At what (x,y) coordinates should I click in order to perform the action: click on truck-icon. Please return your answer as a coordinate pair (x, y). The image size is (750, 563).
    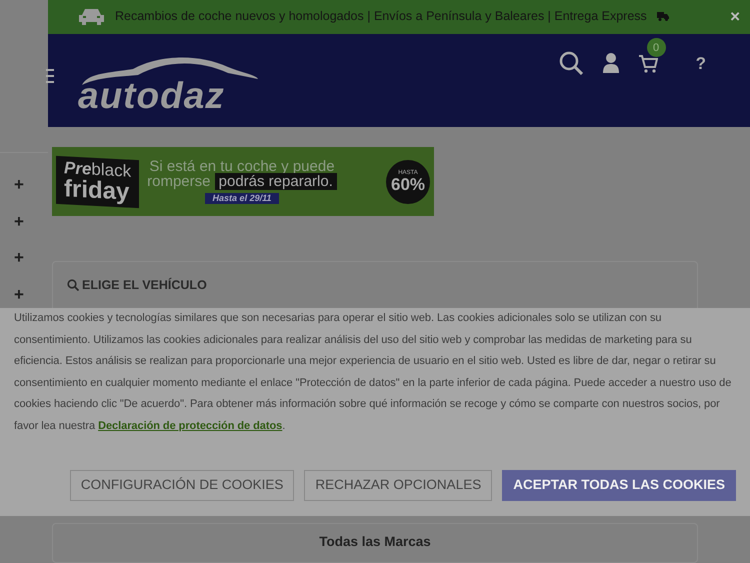
    Looking at the image, I should click on (662, 17).